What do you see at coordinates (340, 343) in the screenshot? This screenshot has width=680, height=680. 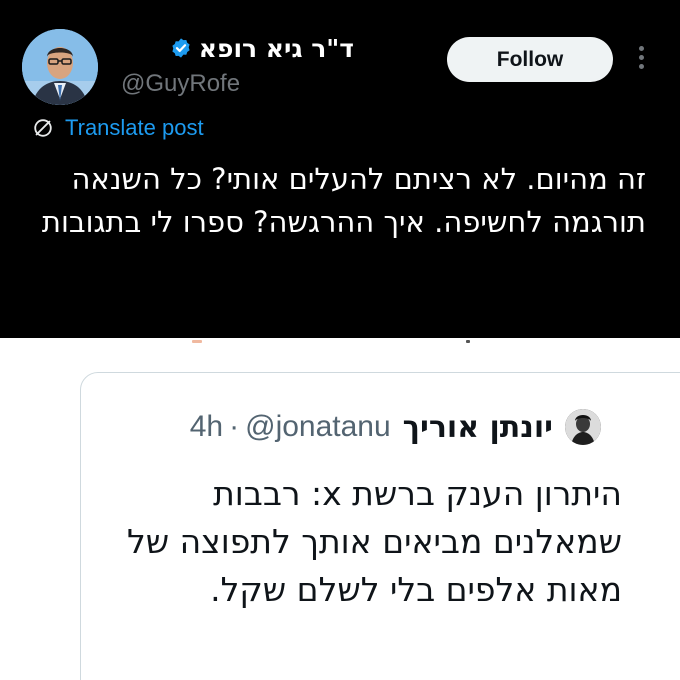 I see `divider` at bounding box center [340, 343].